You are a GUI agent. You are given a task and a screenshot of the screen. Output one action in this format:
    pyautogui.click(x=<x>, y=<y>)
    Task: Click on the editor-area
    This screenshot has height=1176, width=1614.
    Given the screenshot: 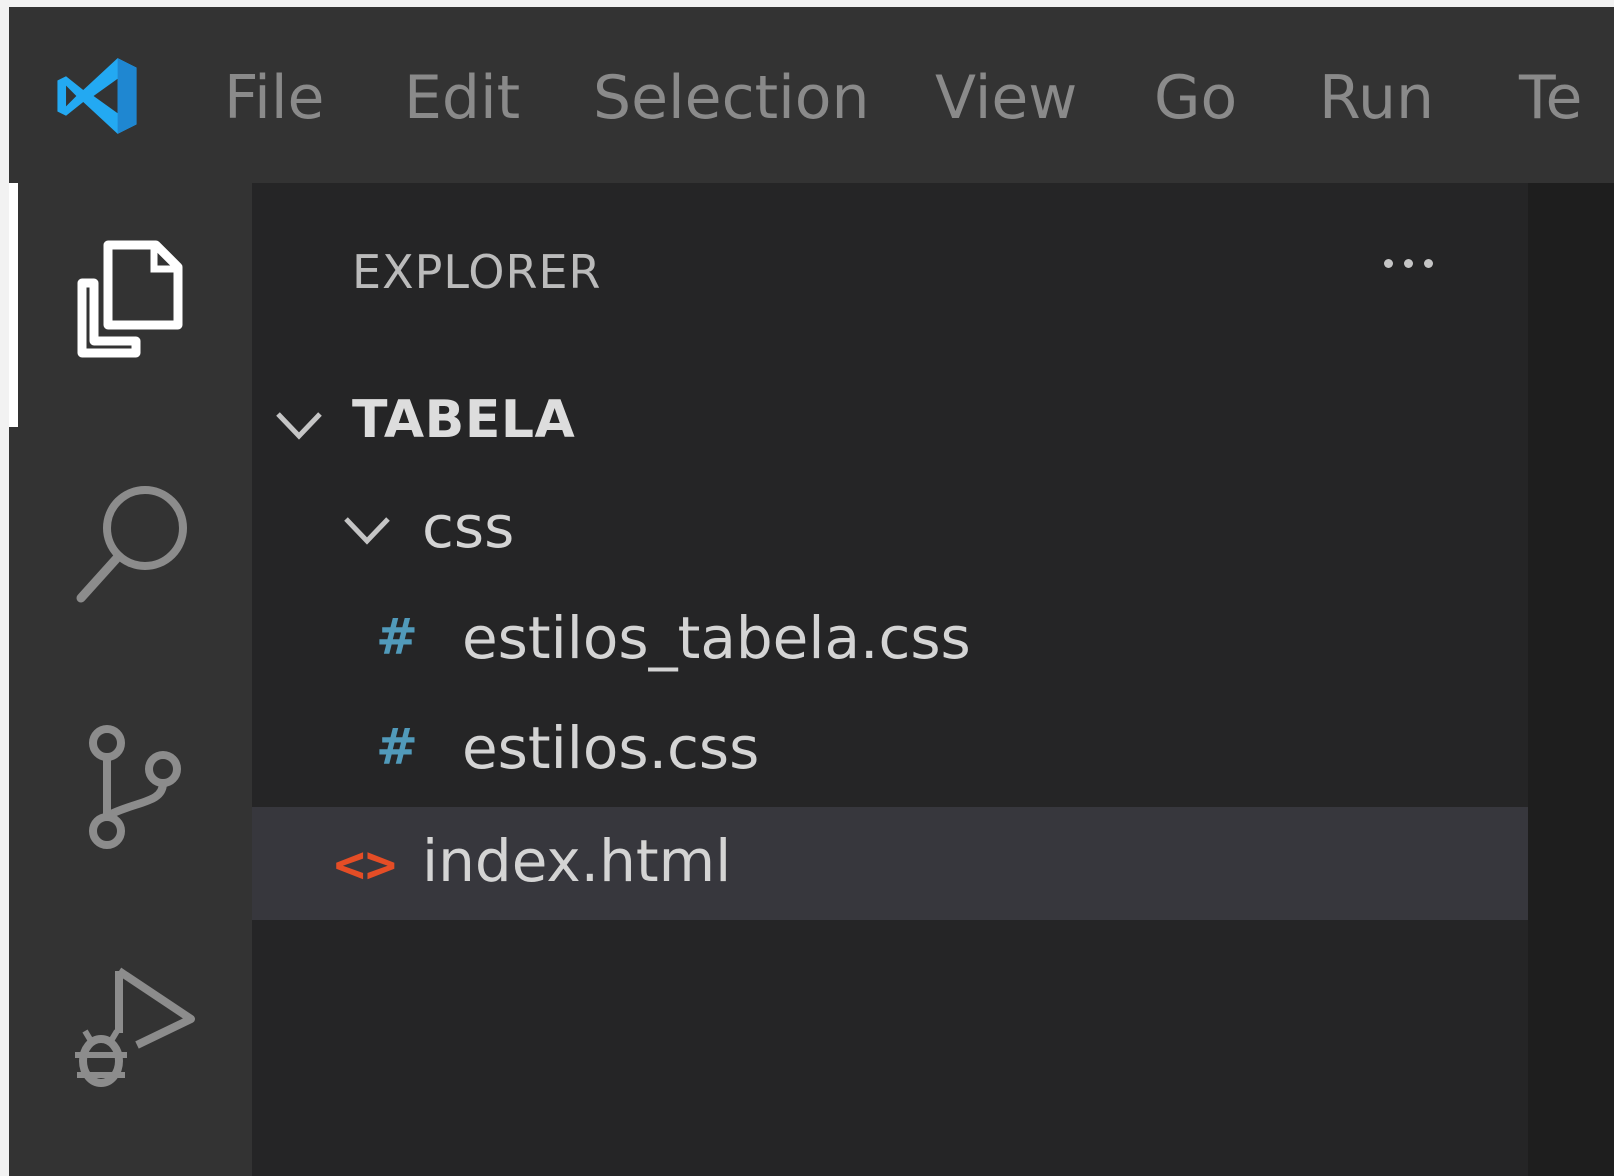 What is the action you would take?
    pyautogui.click(x=1571, y=679)
    